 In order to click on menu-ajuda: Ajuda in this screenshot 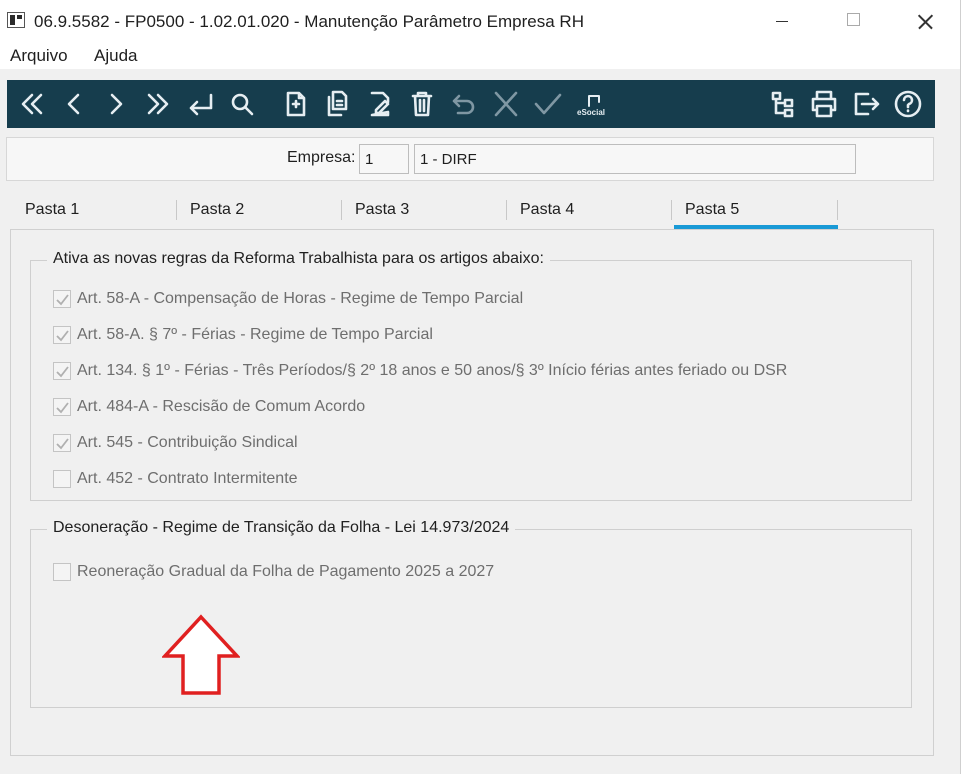, I will do `click(115, 56)`.